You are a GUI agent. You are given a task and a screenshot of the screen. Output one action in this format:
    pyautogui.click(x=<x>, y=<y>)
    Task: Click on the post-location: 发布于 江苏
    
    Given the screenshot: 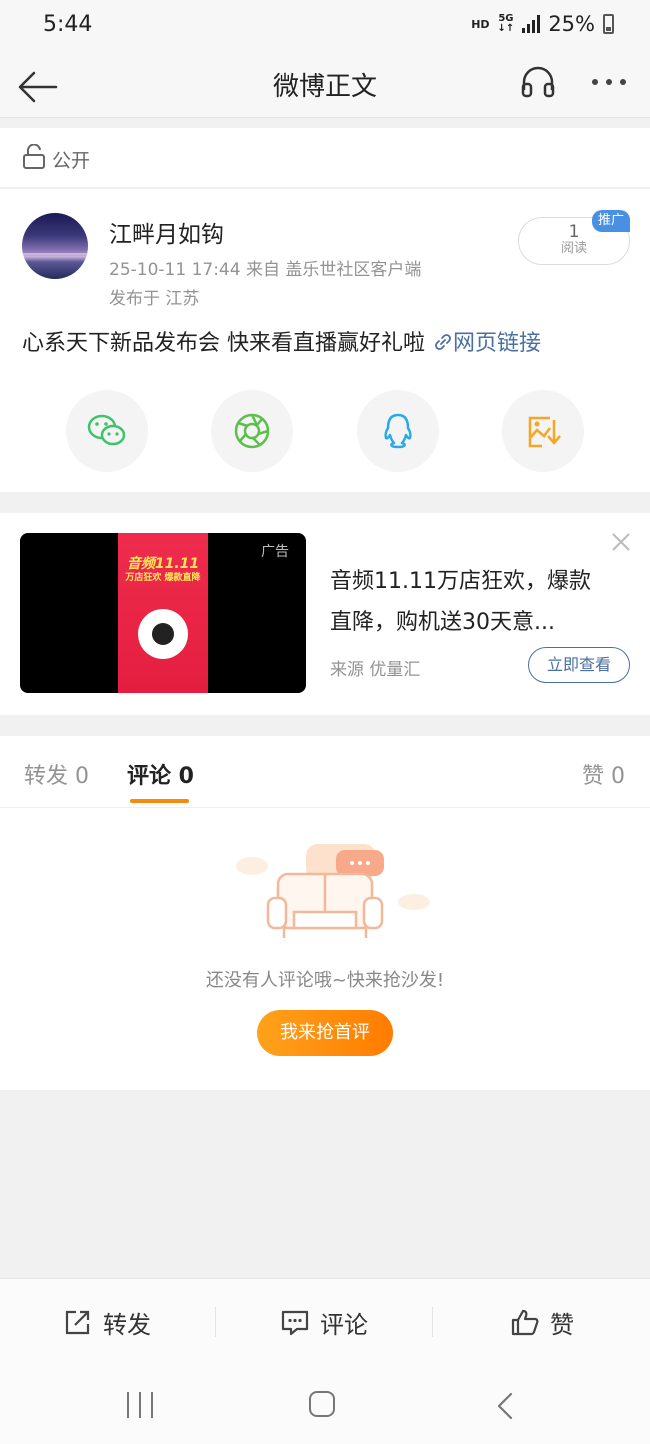 What is the action you would take?
    pyautogui.click(x=154, y=299)
    